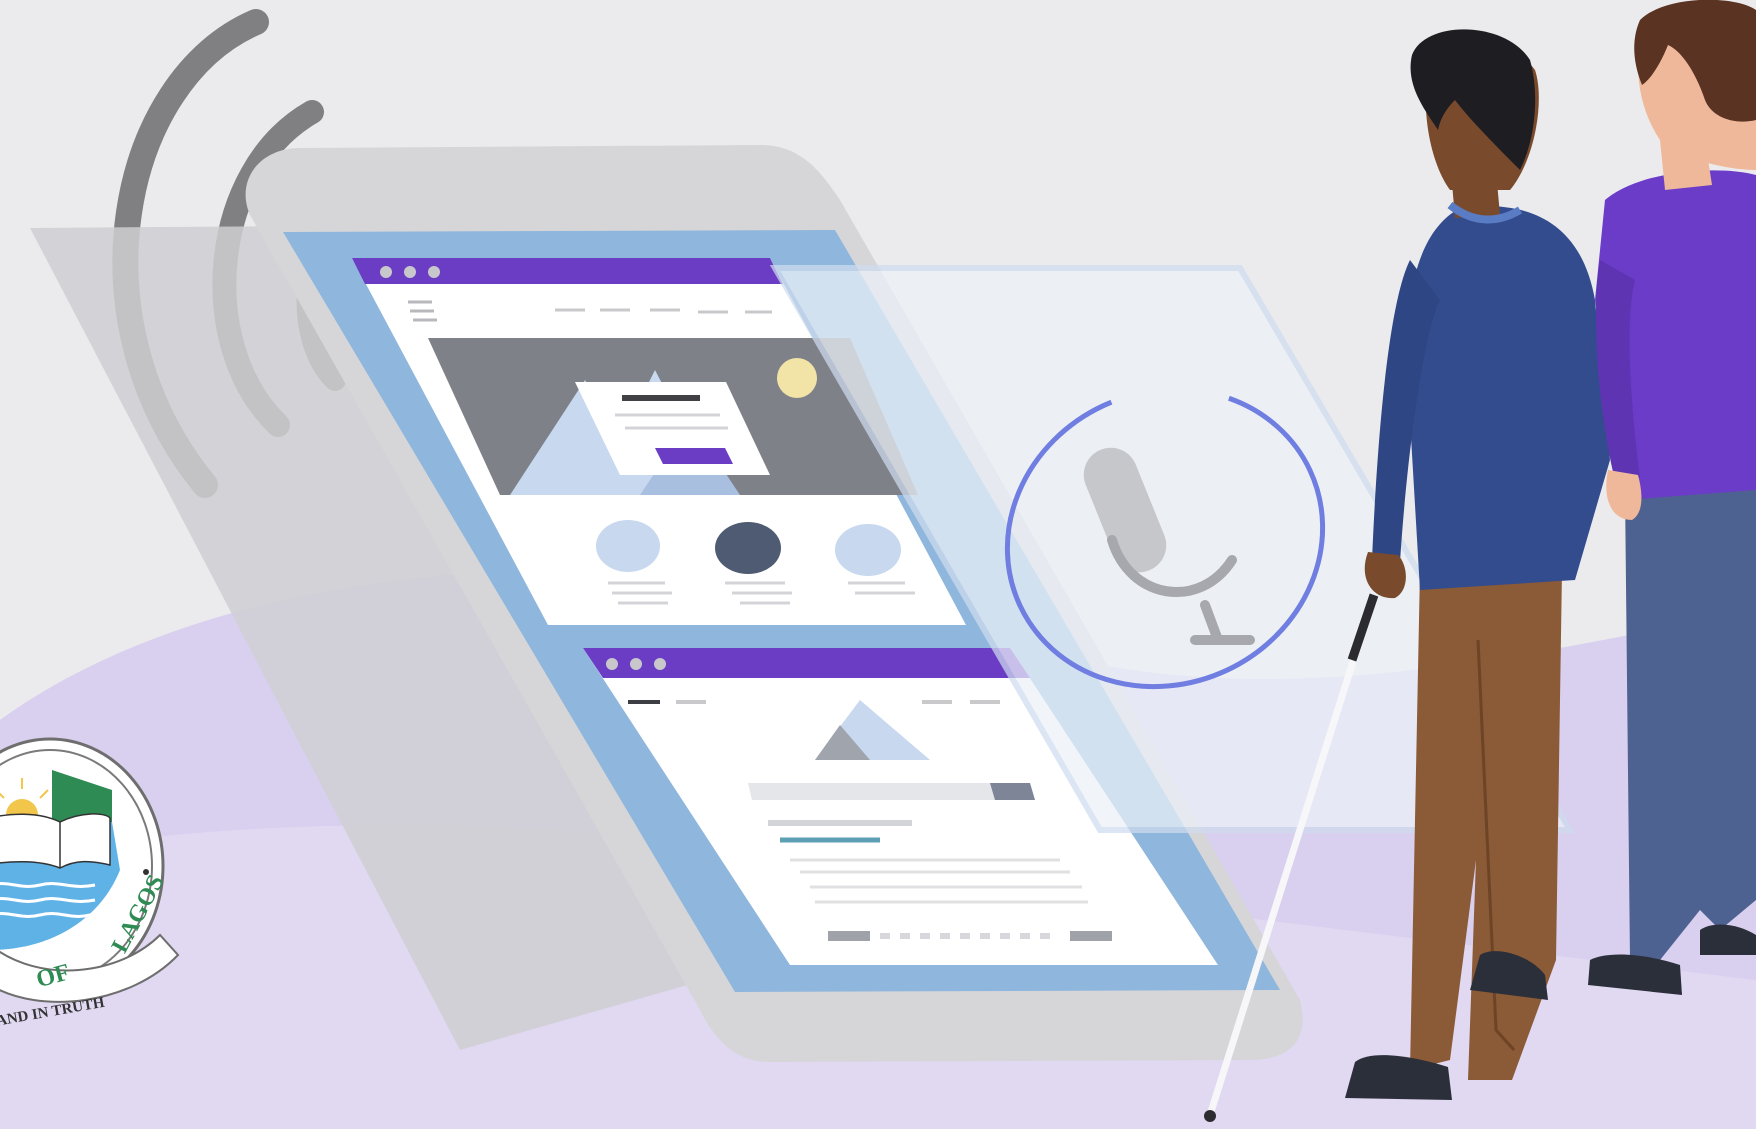 The height and width of the screenshot is (1129, 1756). Describe the element at coordinates (797, 378) in the screenshot. I see `sun-icon` at that location.